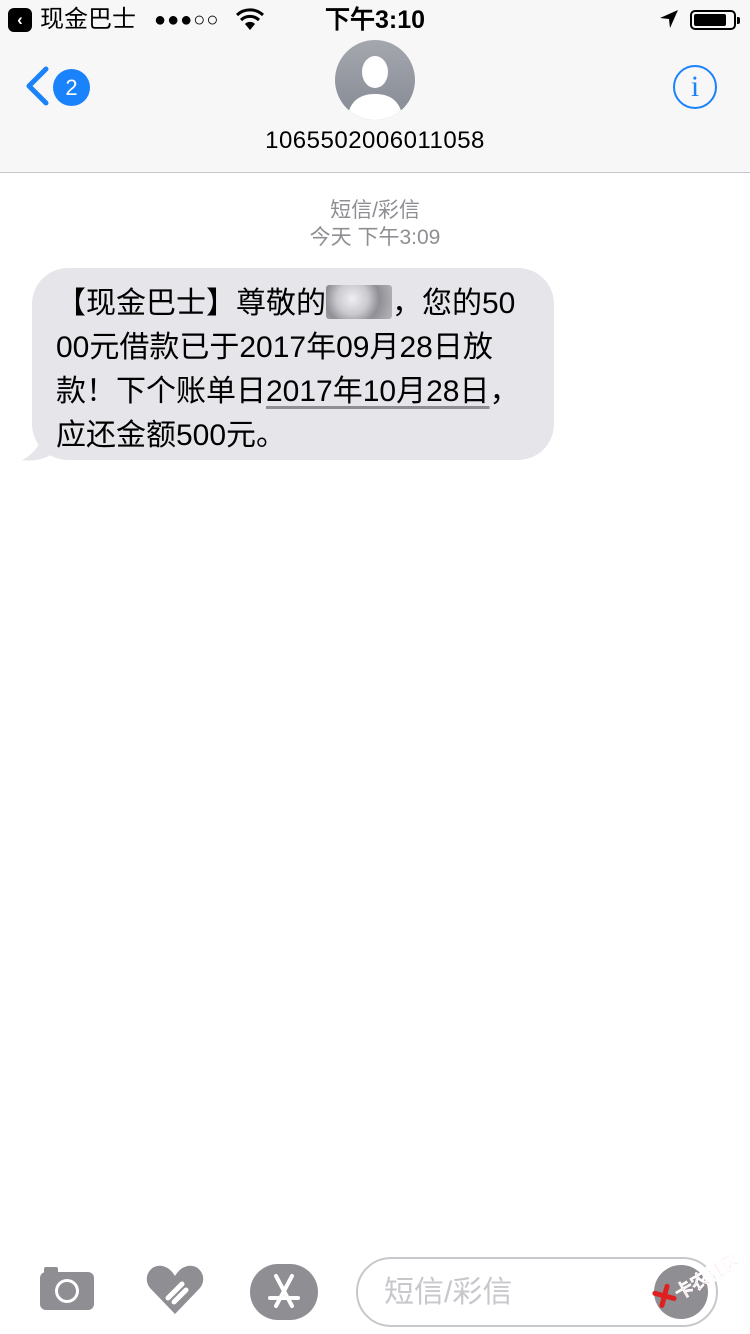 Image resolution: width=750 pixels, height=1334 pixels. Describe the element at coordinates (375, 210) in the screenshot. I see `message-type-label: 短信/彩信` at that location.